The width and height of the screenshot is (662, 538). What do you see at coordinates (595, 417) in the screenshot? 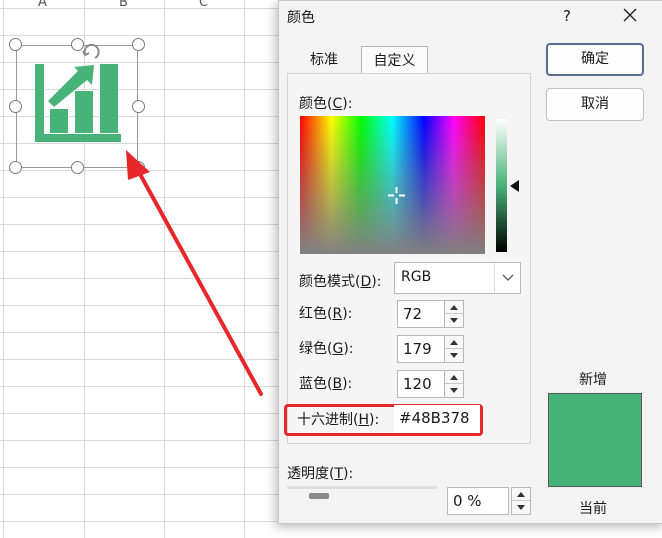
I see `new-color-swatch` at bounding box center [595, 417].